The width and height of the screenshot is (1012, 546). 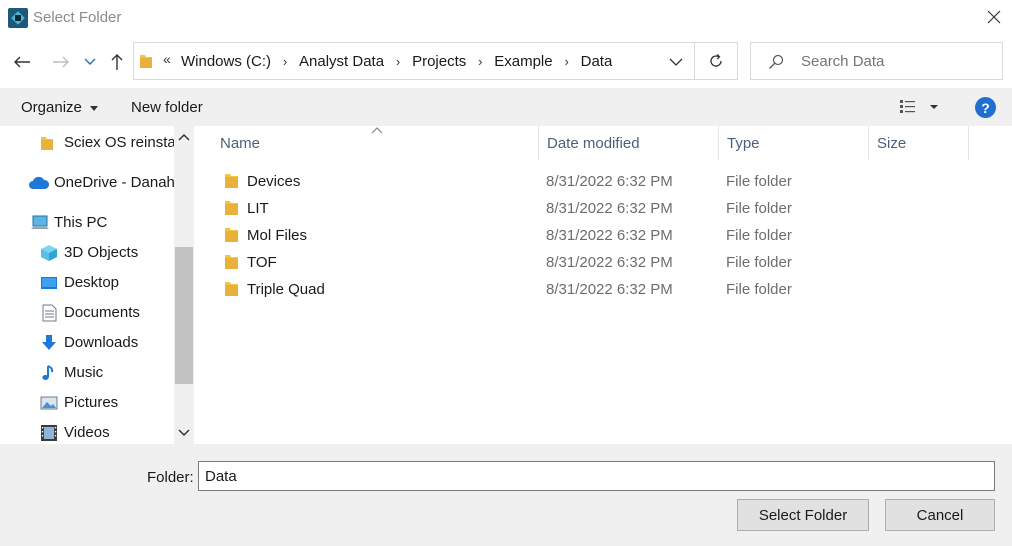 I want to click on table-row: Mol Files 8/31/2022 6:32 PM File folder, so click(x=604, y=235).